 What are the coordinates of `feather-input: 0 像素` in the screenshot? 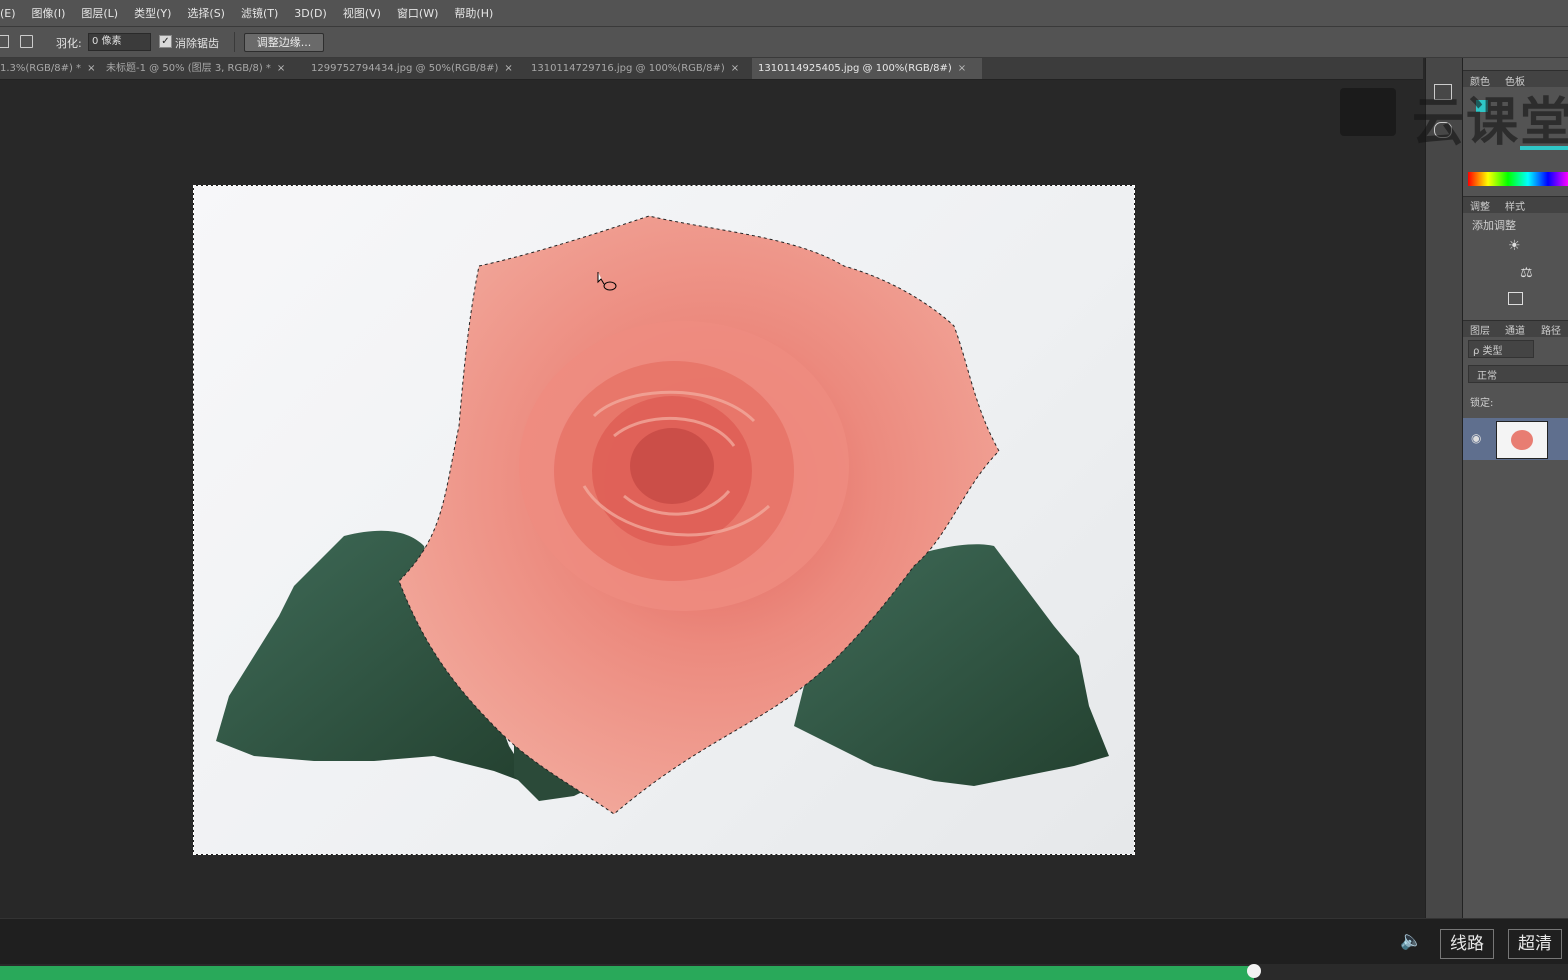 It's located at (119, 42).